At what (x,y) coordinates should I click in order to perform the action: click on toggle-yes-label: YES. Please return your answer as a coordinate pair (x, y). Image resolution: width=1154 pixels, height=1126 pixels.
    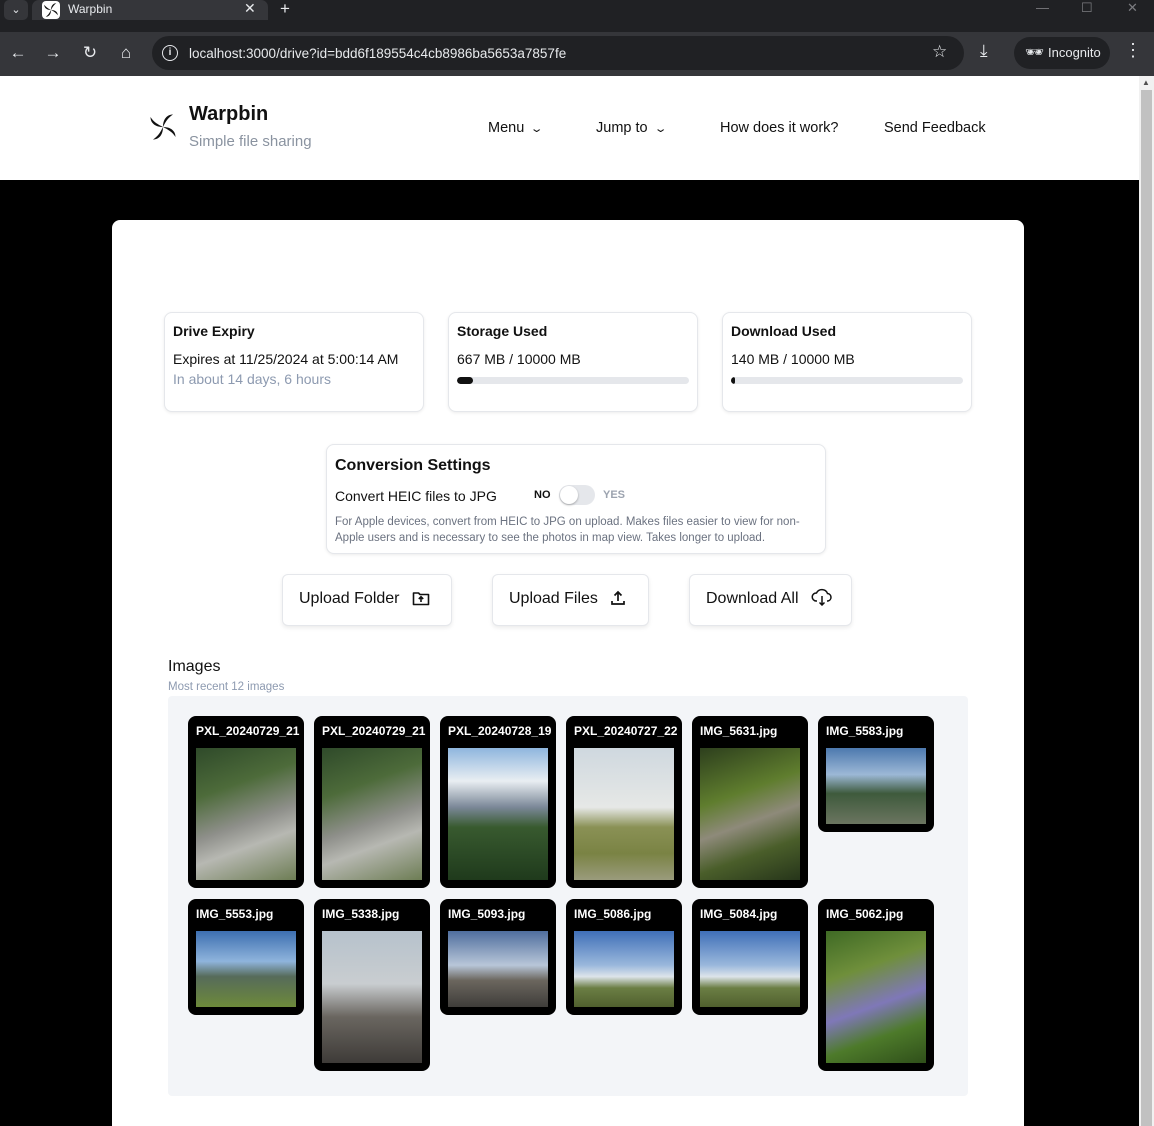
    Looking at the image, I should click on (614, 495).